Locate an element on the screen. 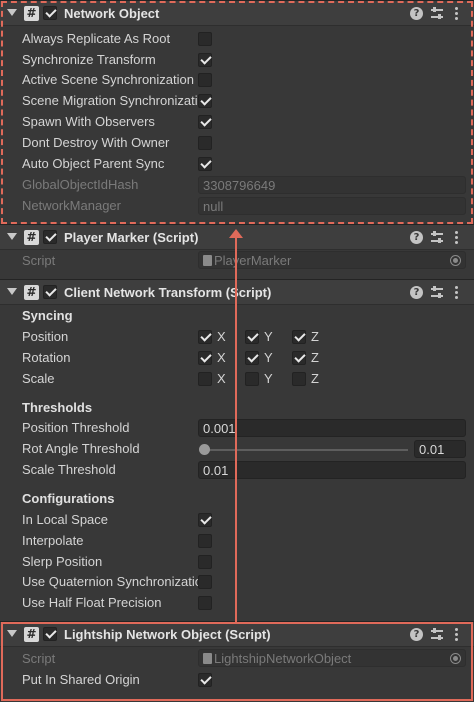  field-row: Script PlayerMarker is located at coordinates (237, 261).